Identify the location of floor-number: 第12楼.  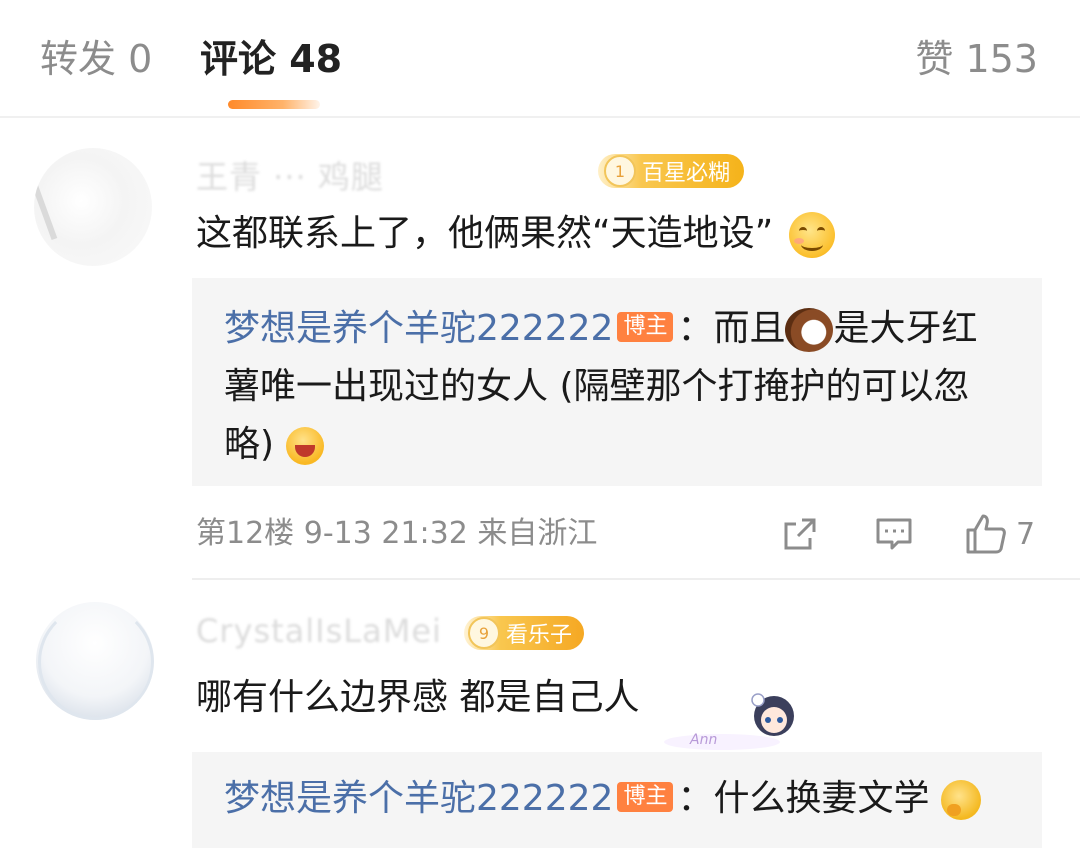
(245, 533).